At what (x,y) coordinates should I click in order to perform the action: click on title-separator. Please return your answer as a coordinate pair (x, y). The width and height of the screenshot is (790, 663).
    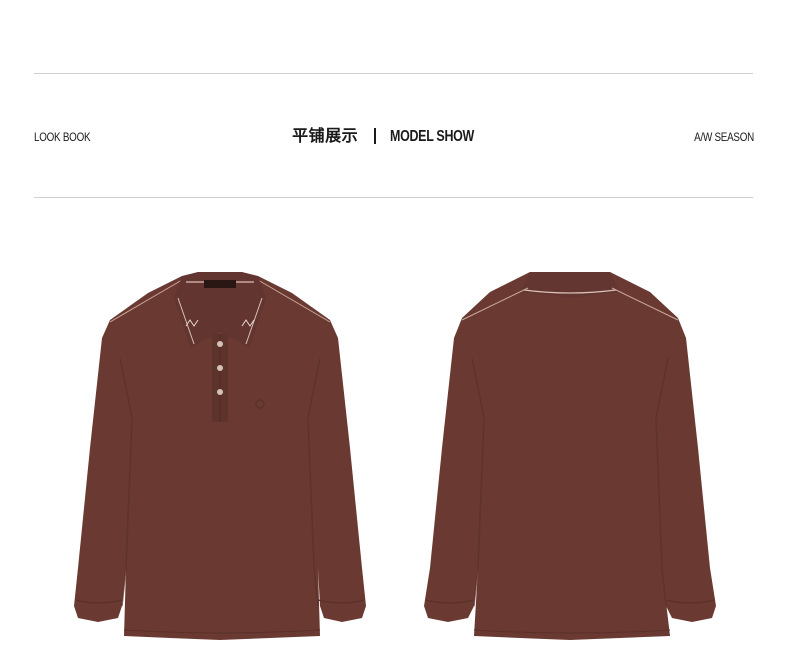
    Looking at the image, I should click on (375, 135).